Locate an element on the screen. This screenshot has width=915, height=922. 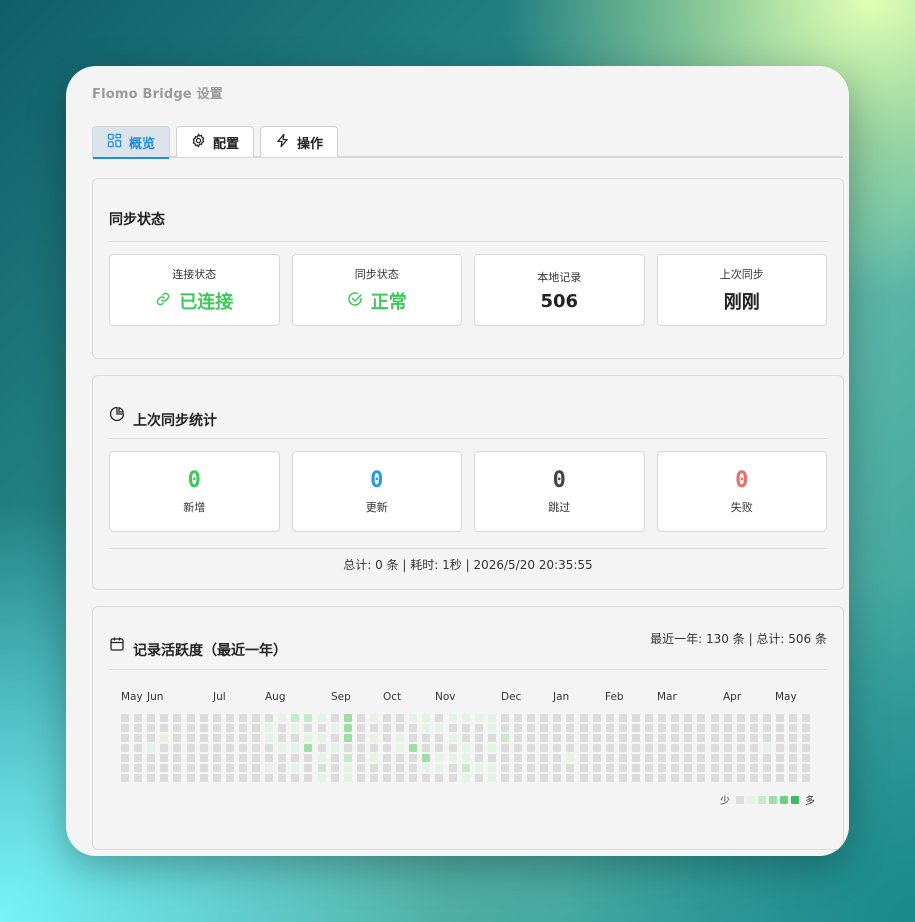
sync-status-value: 正常 is located at coordinates (388, 302).